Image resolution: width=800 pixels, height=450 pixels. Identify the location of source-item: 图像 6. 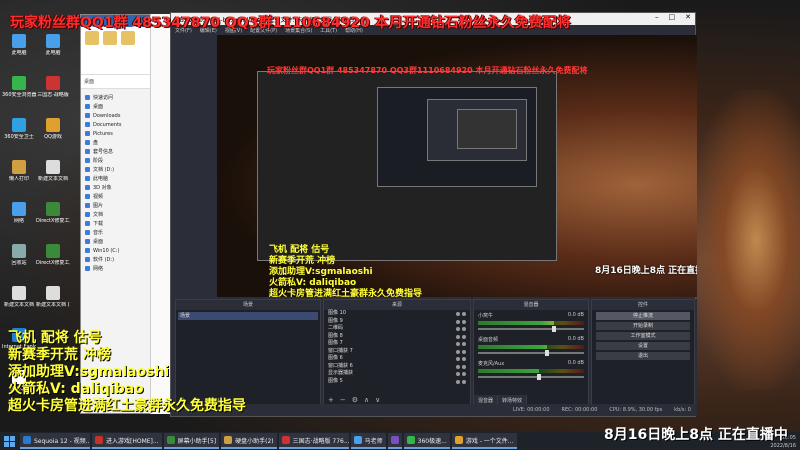
(397, 359).